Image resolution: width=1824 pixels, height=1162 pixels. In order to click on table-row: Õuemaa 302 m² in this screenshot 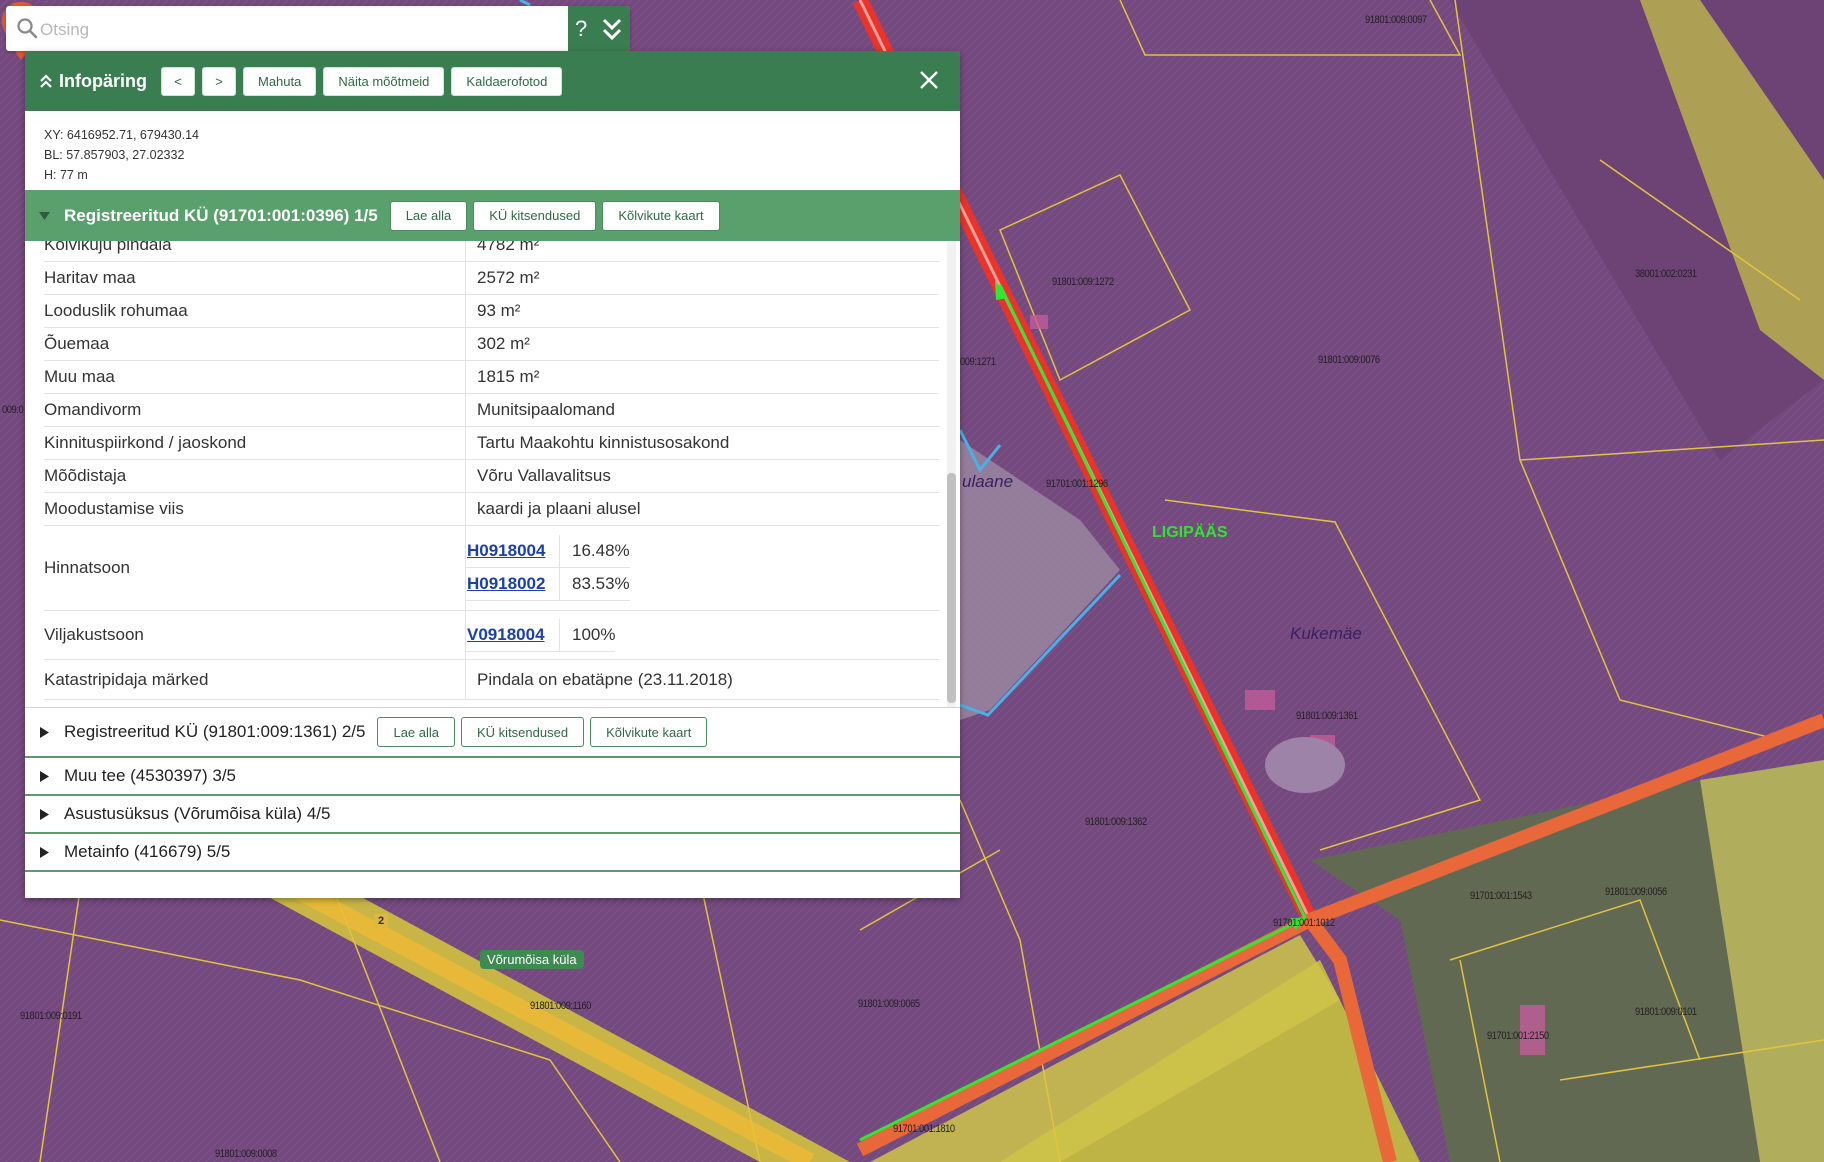, I will do `click(491, 344)`.